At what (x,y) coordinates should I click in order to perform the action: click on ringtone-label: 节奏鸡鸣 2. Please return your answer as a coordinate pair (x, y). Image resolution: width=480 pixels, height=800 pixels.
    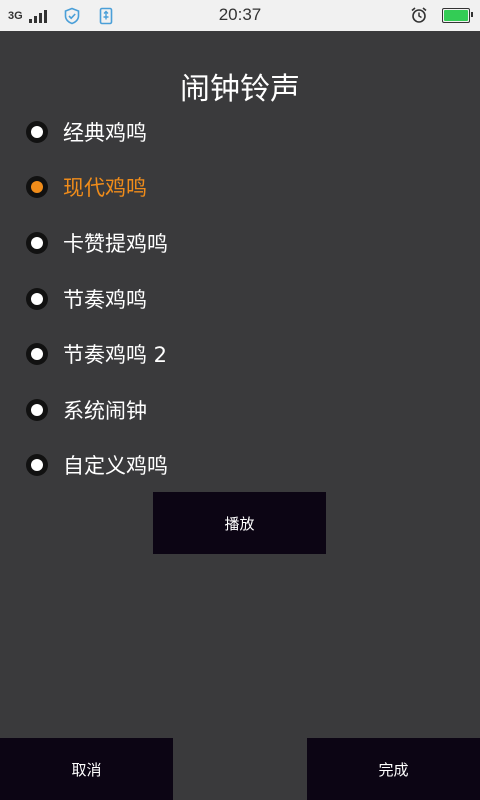
    Looking at the image, I should click on (115, 355).